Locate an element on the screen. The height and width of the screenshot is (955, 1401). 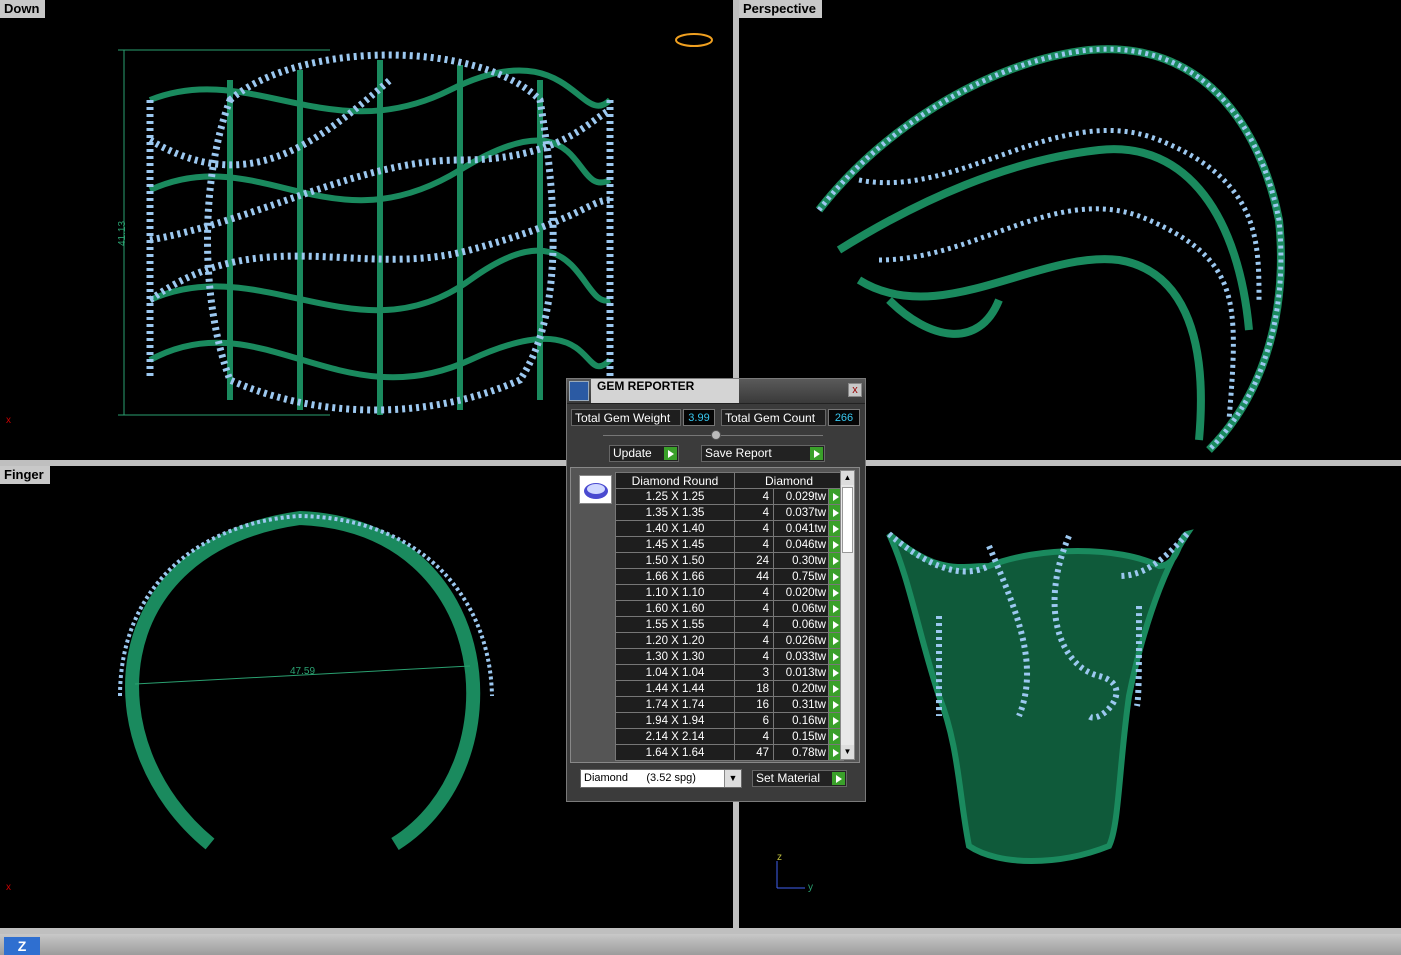
table-scrollbar: ▲ ▼ is located at coordinates (847, 615).